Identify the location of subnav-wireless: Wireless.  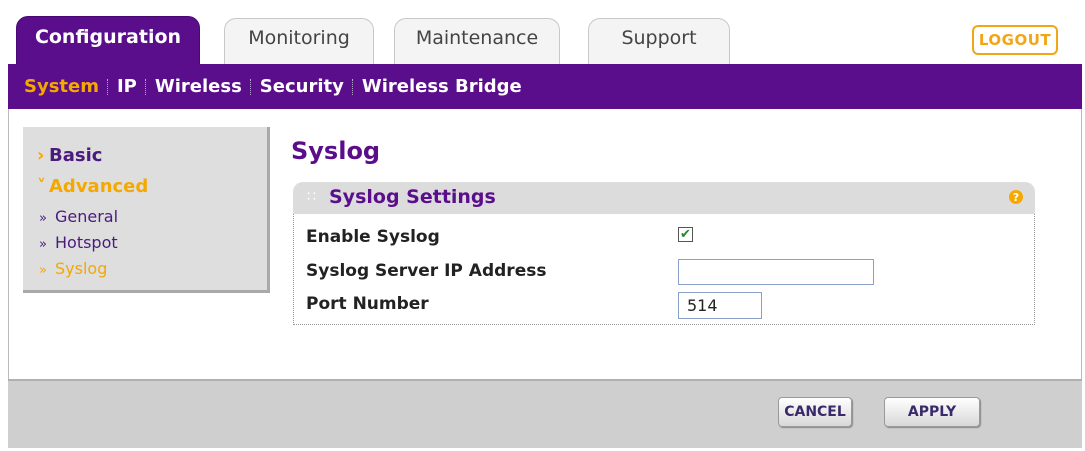
(198, 86).